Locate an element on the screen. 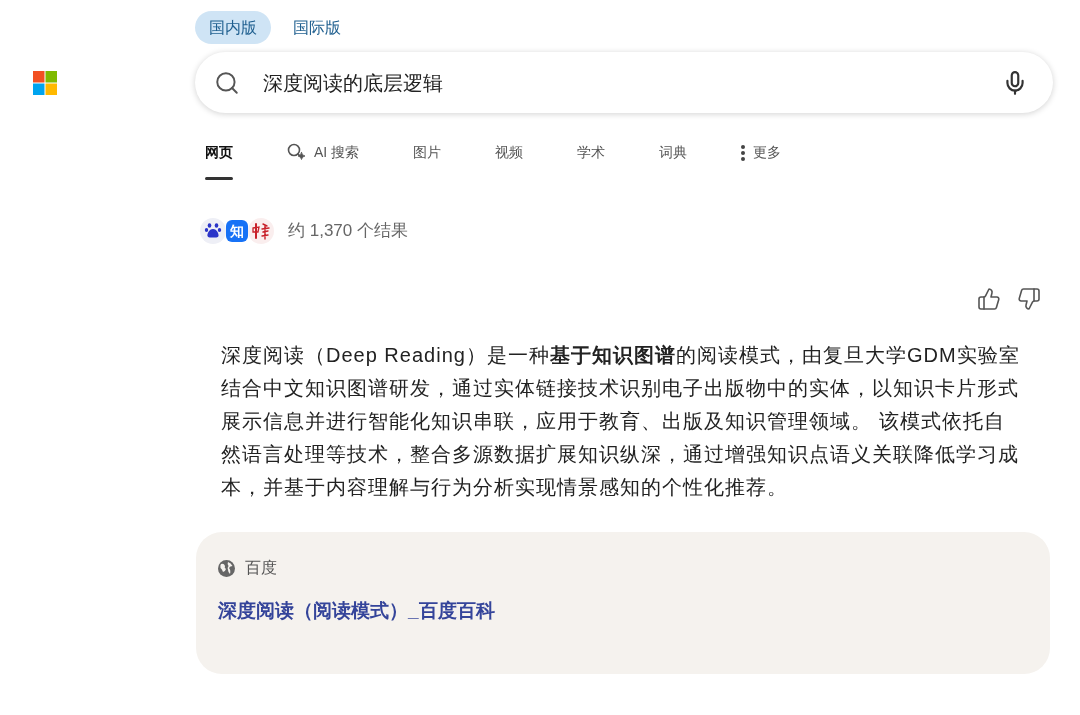 This screenshot has height=715, width=1080. four-squares-logo-icon is located at coordinates (45, 83).